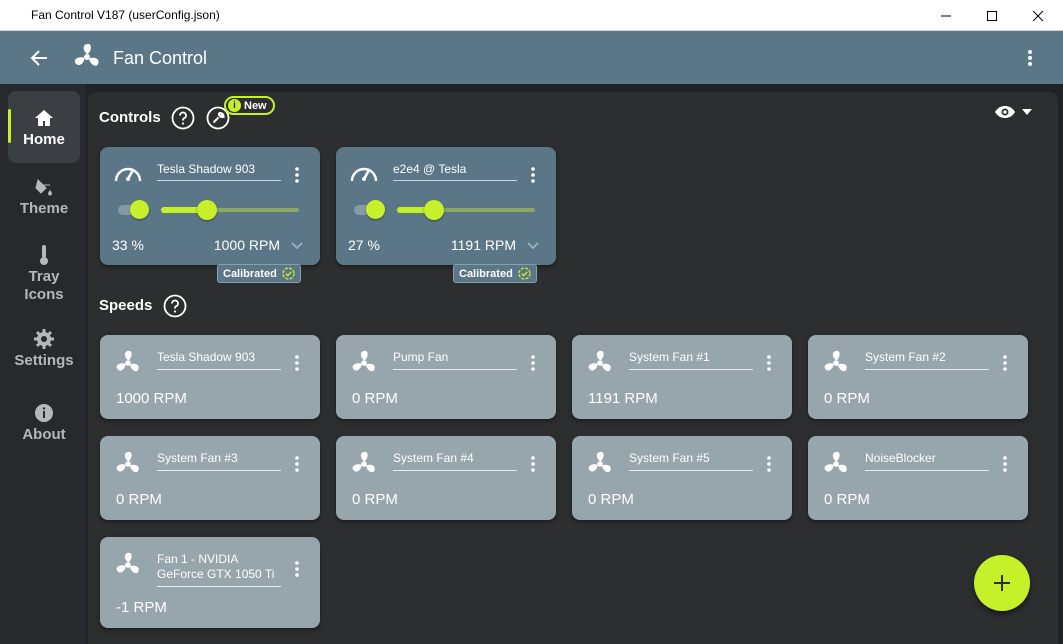 The width and height of the screenshot is (1063, 644). I want to click on window-titlebar: Fan Control V187 (userConfig.json), so click(531, 15).